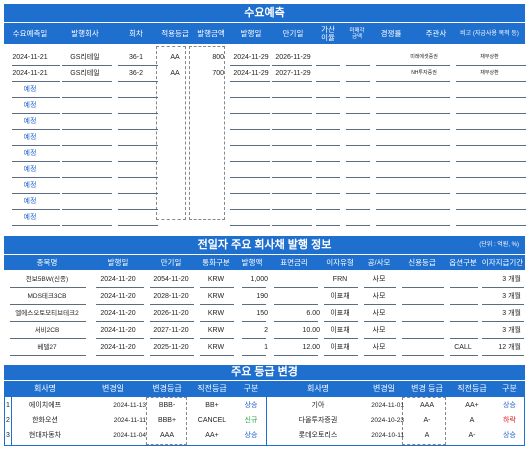 Image resolution: width=530 pixels, height=450 pixels. I want to click on col-competition: 경쟁률, so click(391, 33).